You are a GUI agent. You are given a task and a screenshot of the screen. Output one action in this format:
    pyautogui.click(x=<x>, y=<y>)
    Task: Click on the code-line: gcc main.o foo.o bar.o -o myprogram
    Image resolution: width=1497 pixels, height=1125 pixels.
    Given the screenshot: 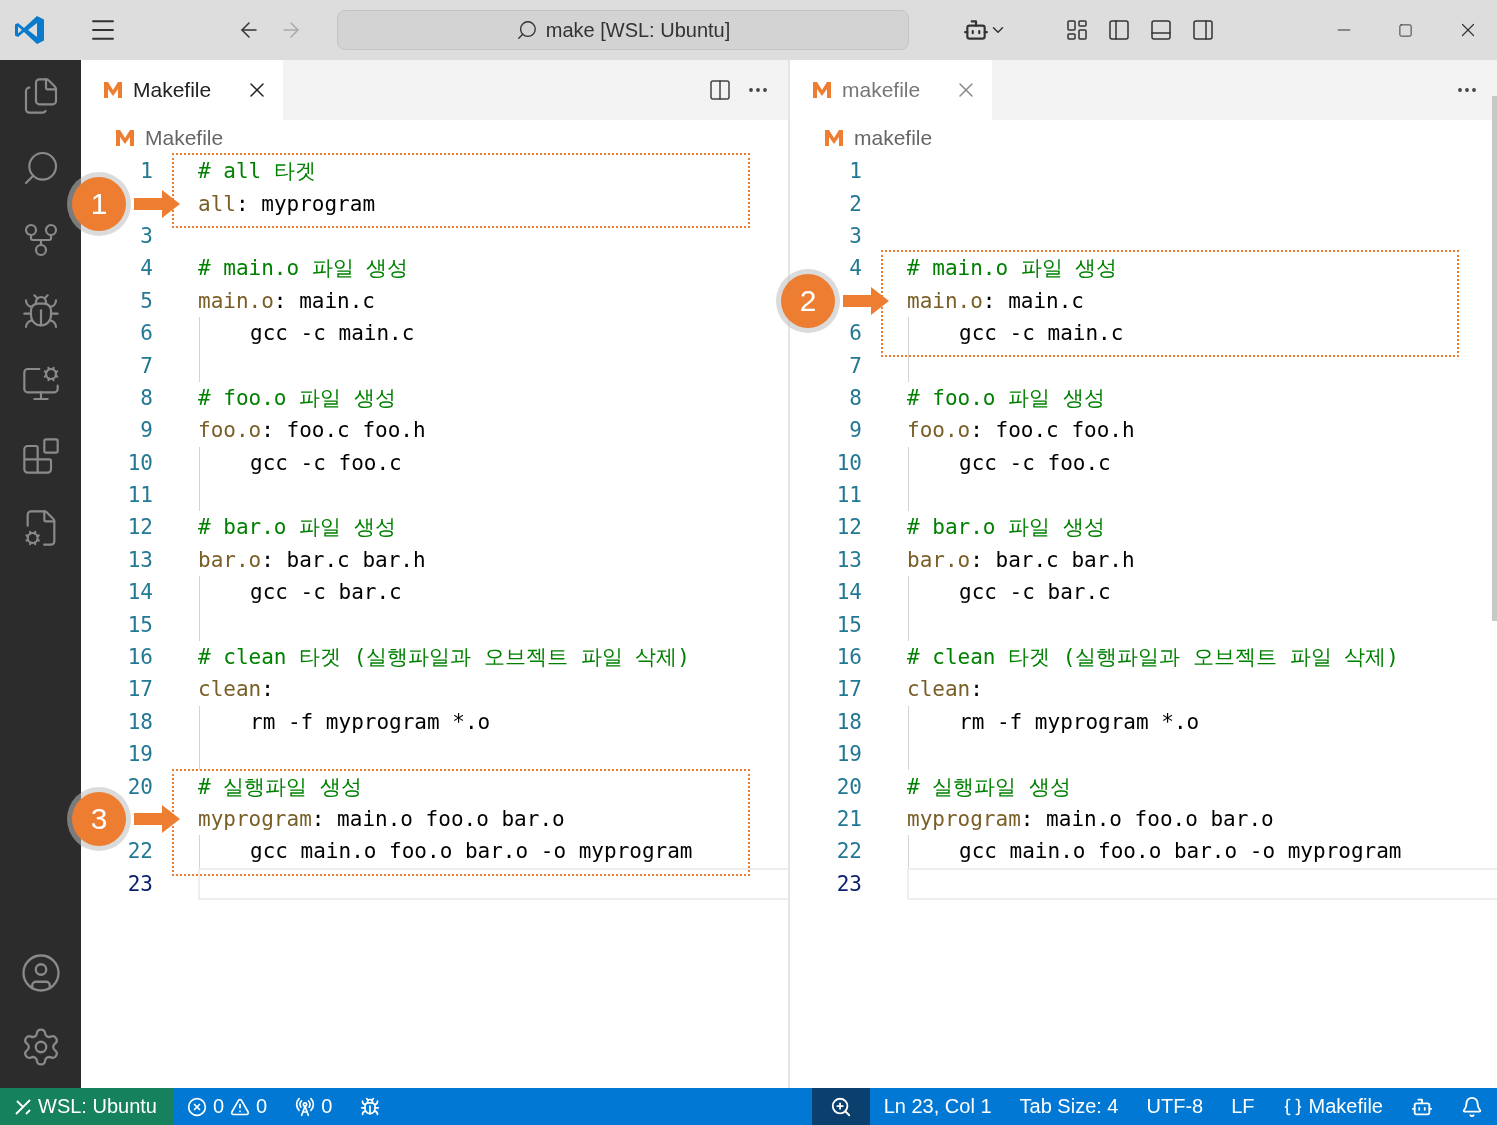 What is the action you would take?
    pyautogui.click(x=1180, y=851)
    